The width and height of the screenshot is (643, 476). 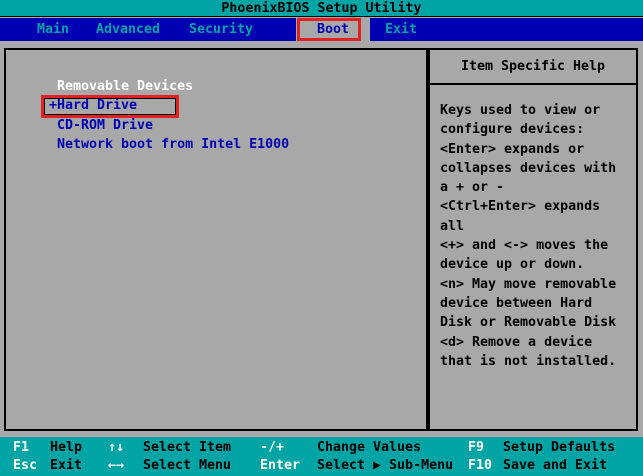 What do you see at coordinates (66, 465) in the screenshot?
I see `key-esc-label: Exit` at bounding box center [66, 465].